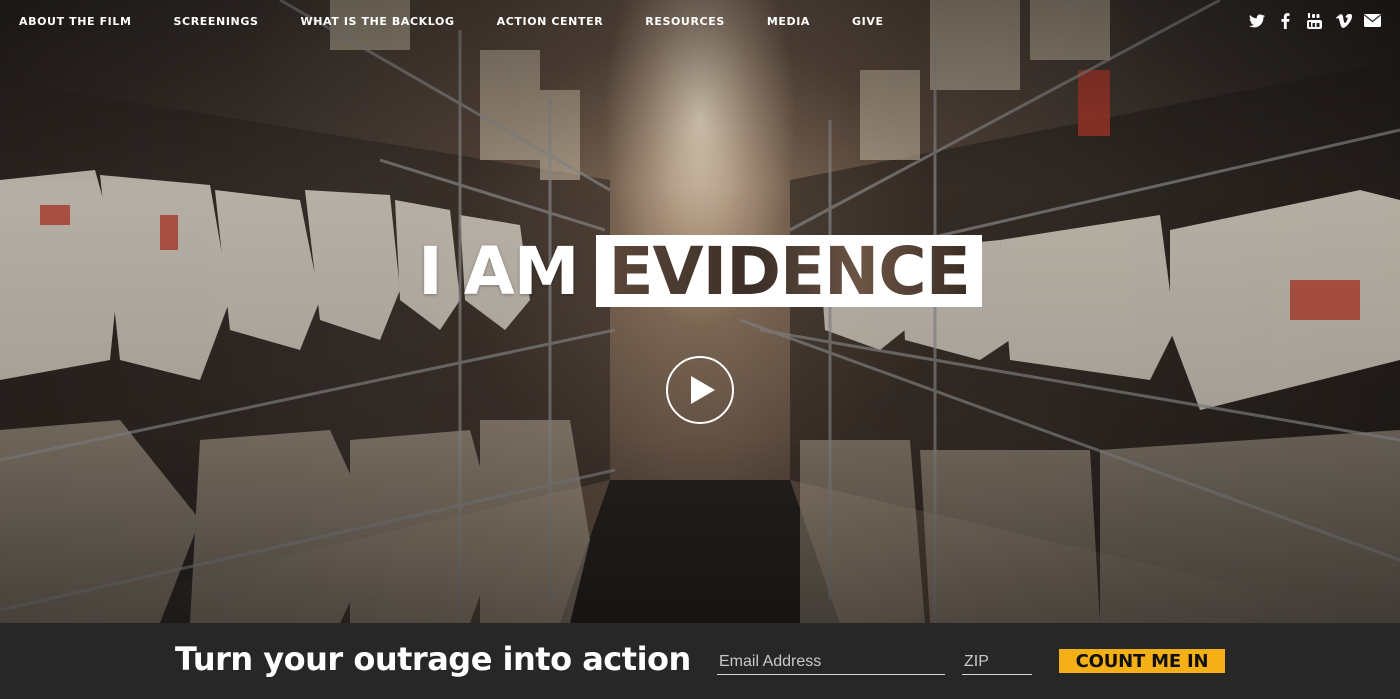 The width and height of the screenshot is (1400, 699). I want to click on zip-field, so click(997, 662).